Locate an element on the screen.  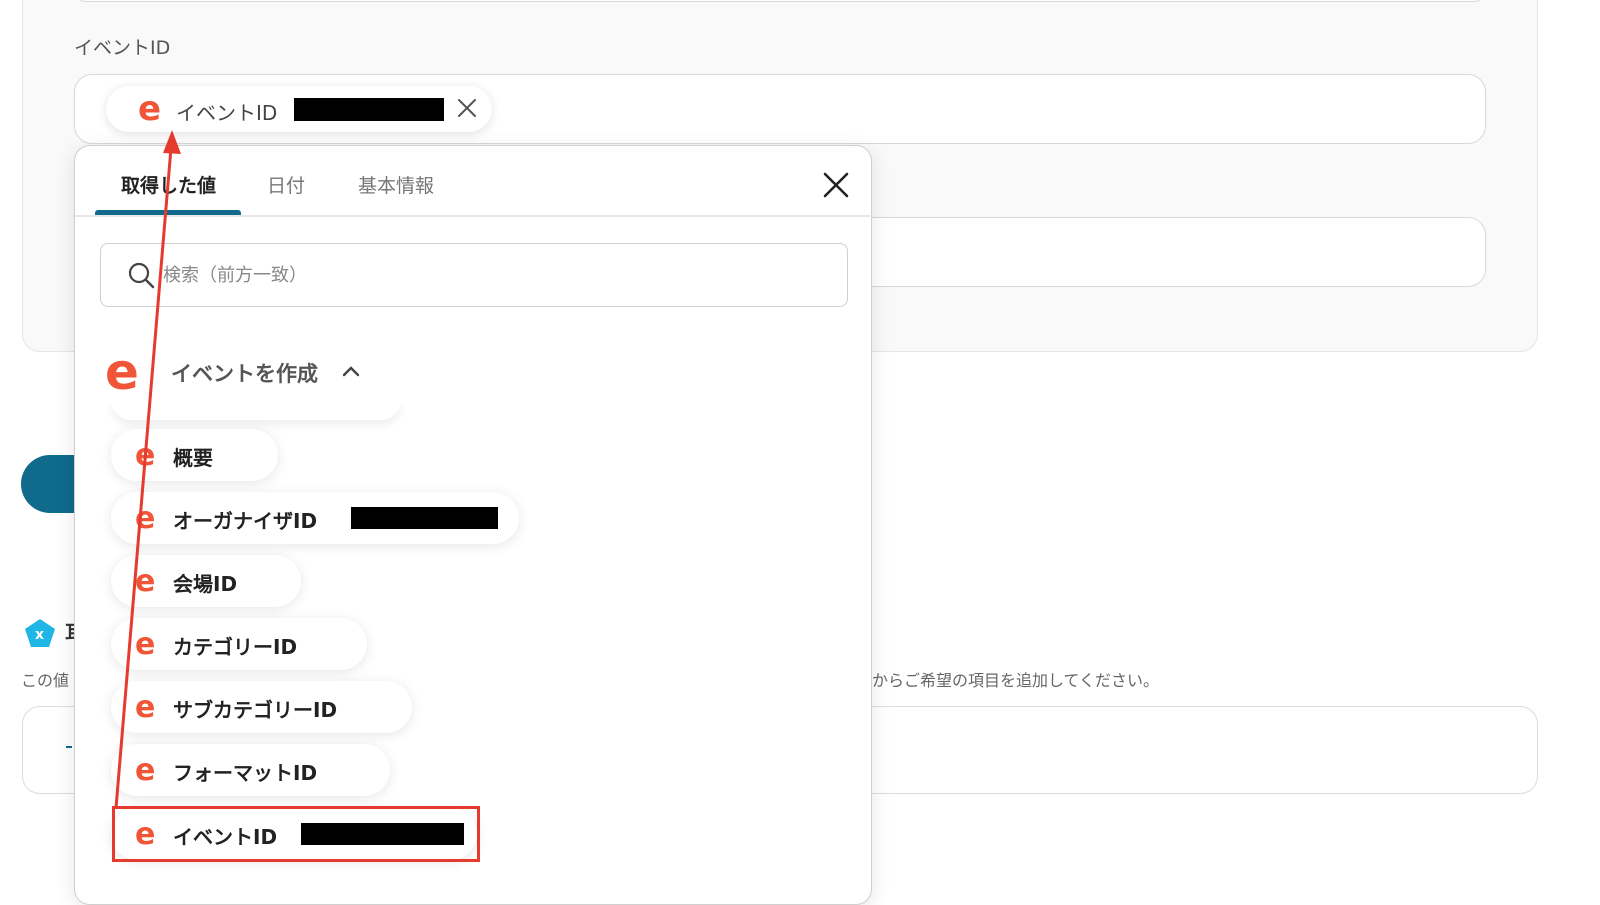
list-item-organizer-id: e オーガナイザID is located at coordinates (315, 518).